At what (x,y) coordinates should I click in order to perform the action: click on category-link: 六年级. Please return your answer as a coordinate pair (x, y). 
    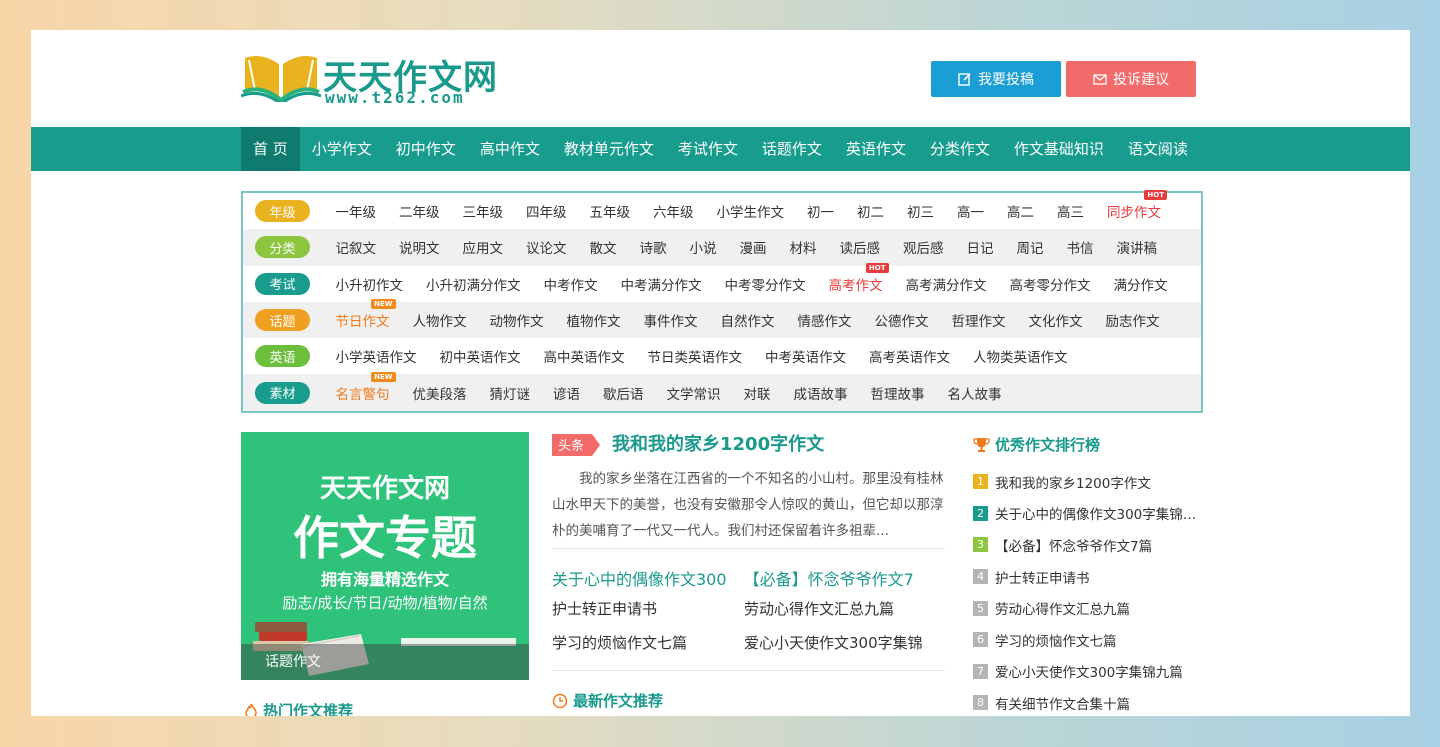
    Looking at the image, I should click on (673, 211).